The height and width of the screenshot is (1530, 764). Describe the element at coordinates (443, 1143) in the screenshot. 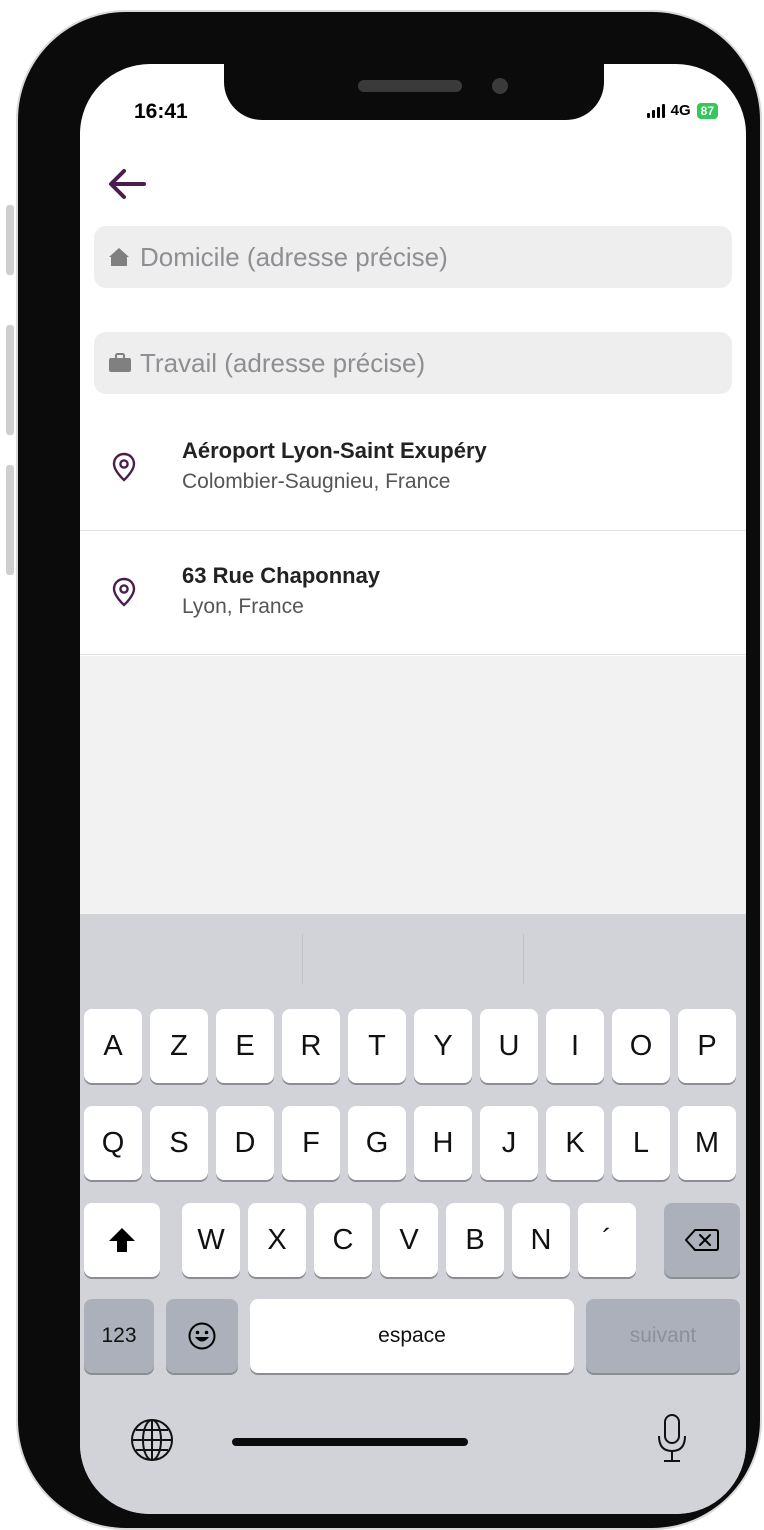

I see `key-h: H` at that location.